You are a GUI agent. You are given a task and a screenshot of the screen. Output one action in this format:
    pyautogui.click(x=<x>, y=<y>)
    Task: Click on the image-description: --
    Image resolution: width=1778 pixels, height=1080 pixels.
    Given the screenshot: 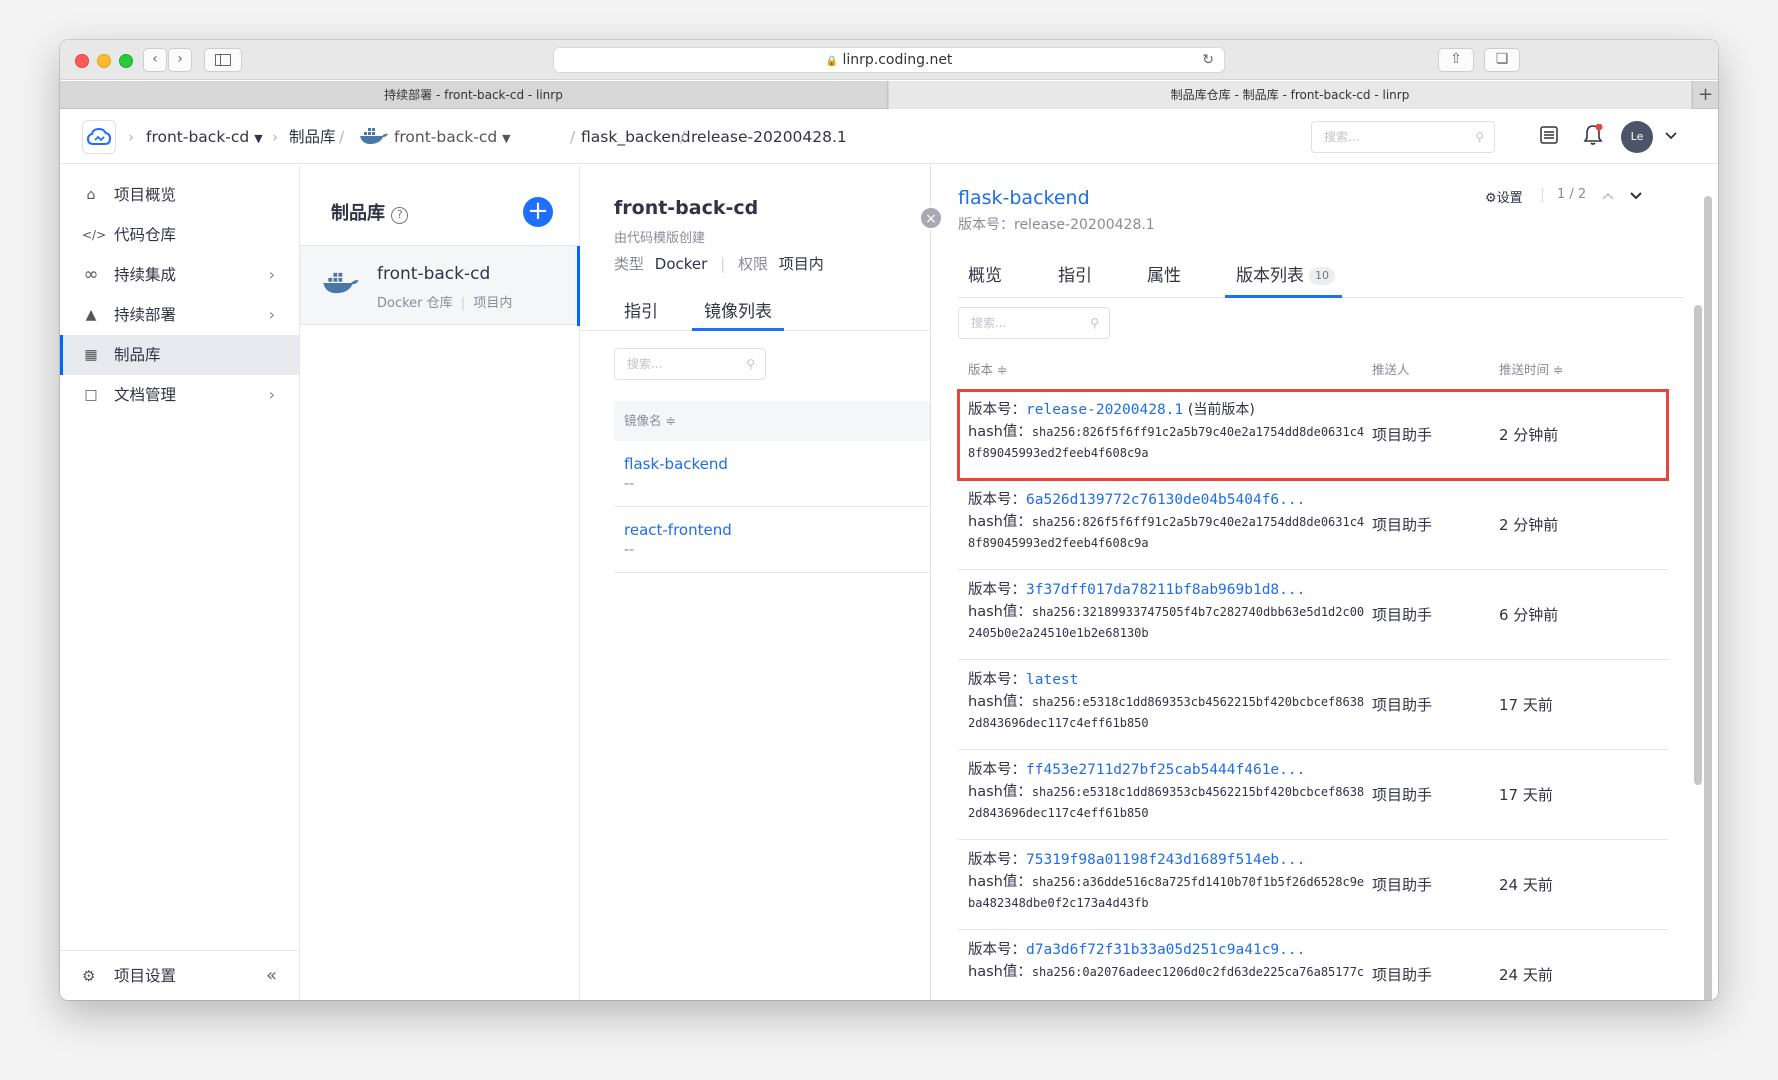 What is the action you would take?
    pyautogui.click(x=629, y=484)
    